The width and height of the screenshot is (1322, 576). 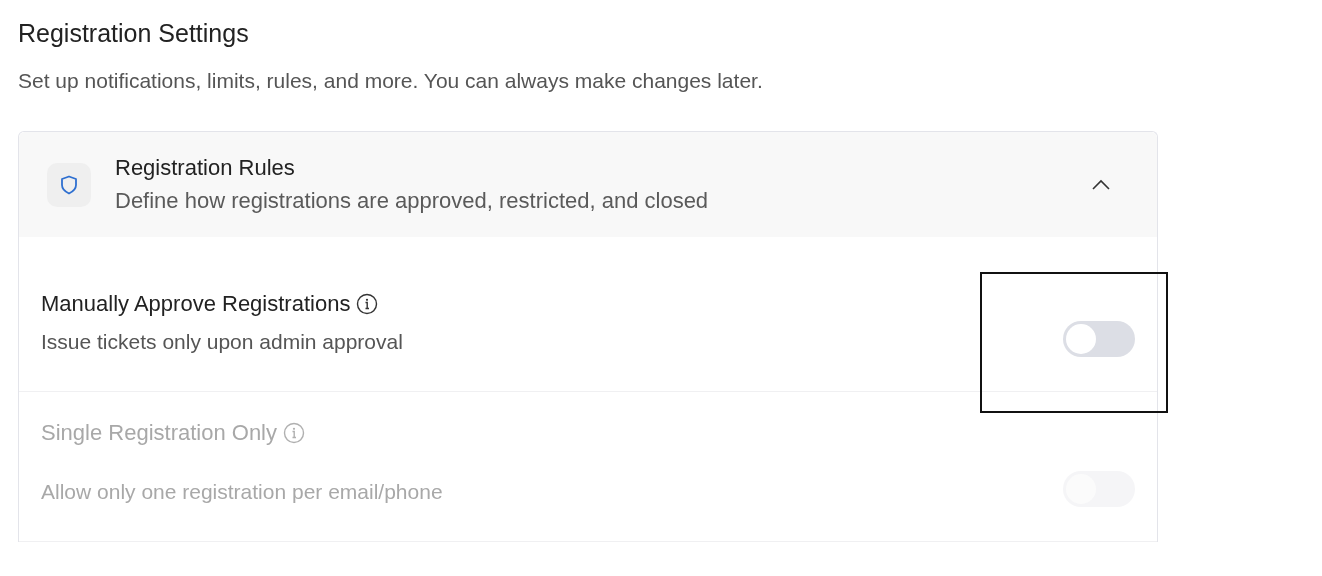 What do you see at coordinates (1099, 339) in the screenshot?
I see `toggle-switch` at bounding box center [1099, 339].